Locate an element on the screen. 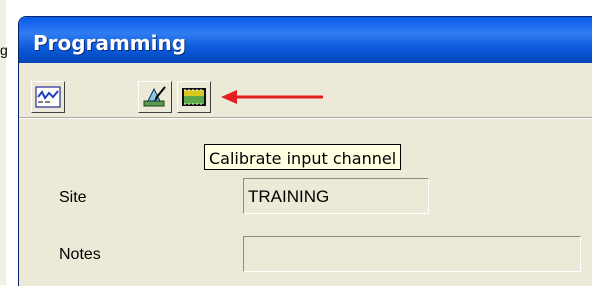 The height and width of the screenshot is (286, 592). background-window-title-fragment: g is located at coordinates (4, 50).